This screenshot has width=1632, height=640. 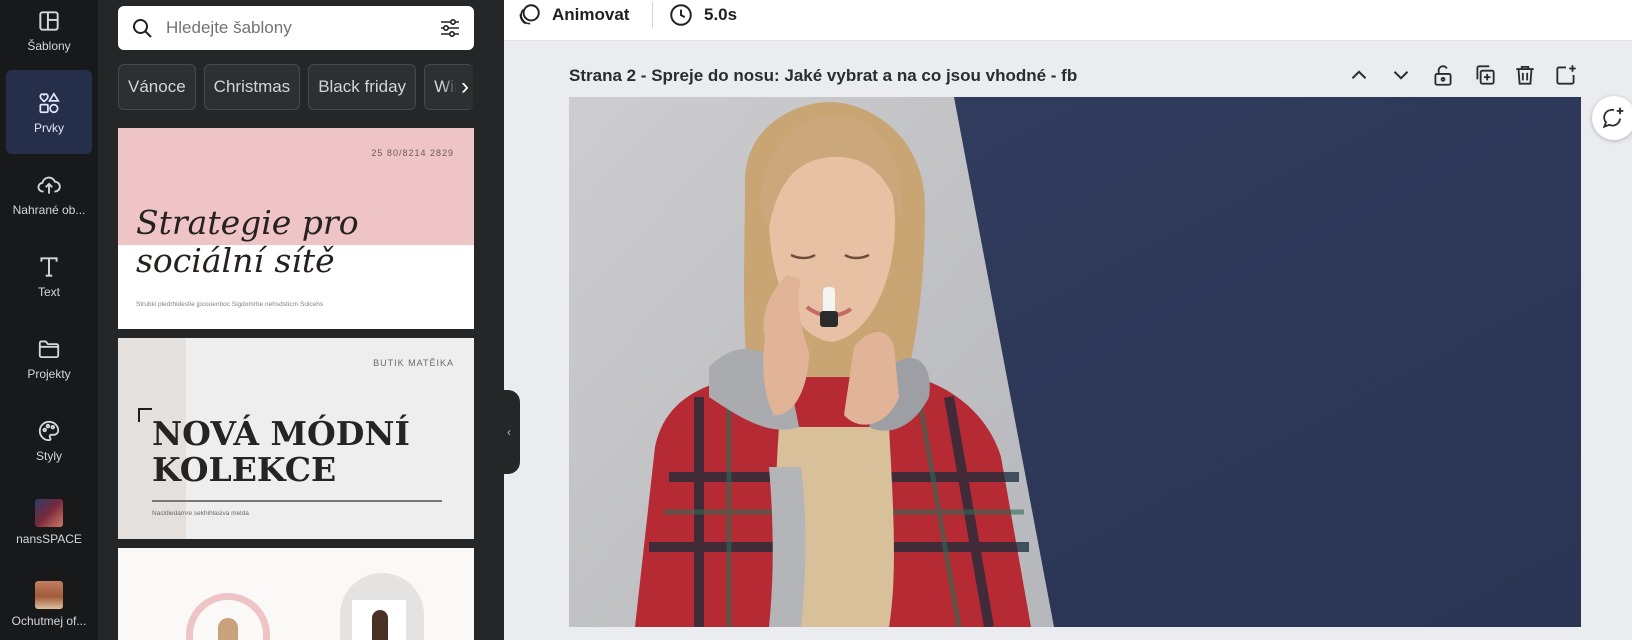 I want to click on add-page-icon, so click(x=1566, y=75).